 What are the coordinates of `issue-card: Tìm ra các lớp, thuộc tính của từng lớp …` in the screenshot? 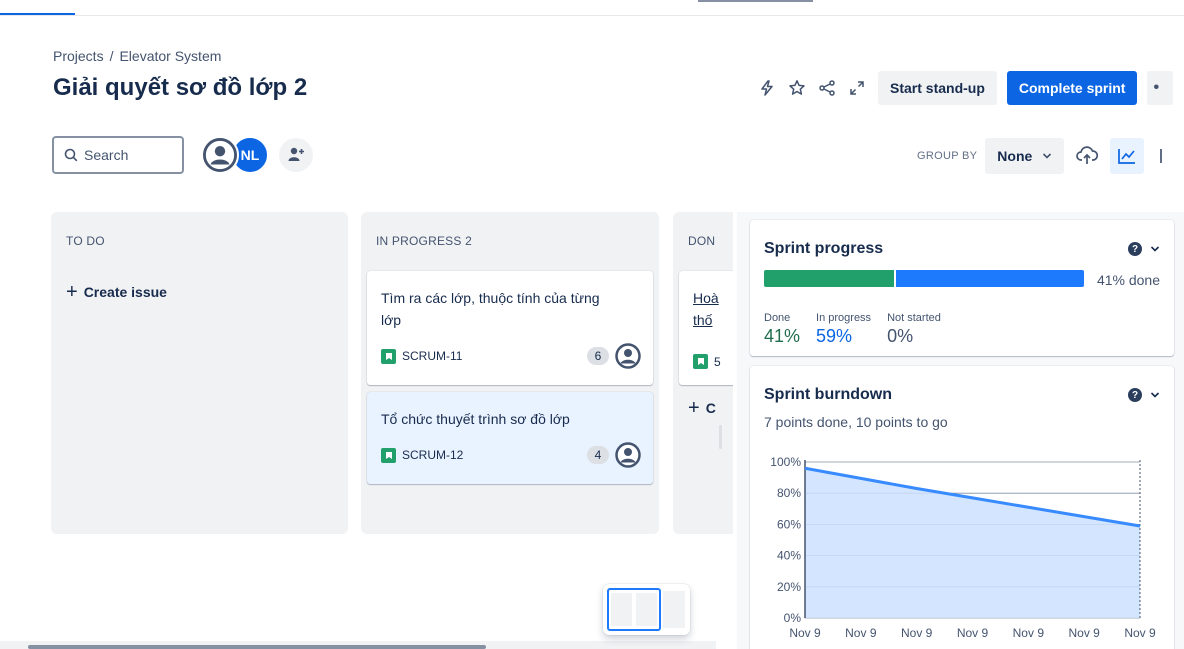 It's located at (510, 328).